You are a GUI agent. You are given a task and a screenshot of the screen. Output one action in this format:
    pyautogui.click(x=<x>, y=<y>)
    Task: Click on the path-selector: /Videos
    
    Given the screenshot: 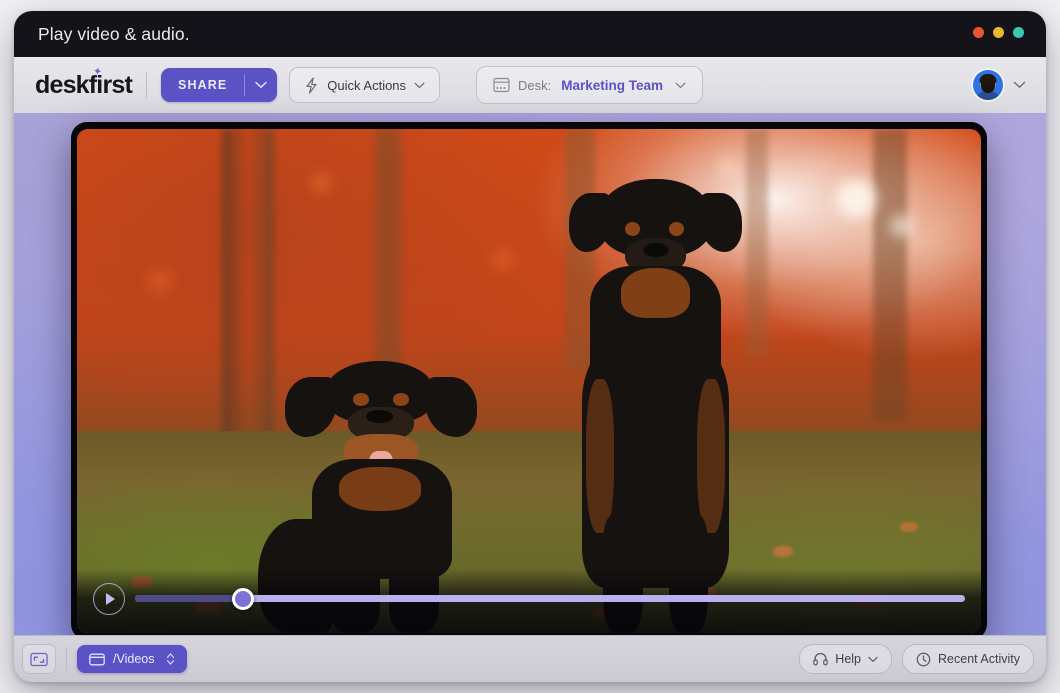 What is the action you would take?
    pyautogui.click(x=132, y=659)
    